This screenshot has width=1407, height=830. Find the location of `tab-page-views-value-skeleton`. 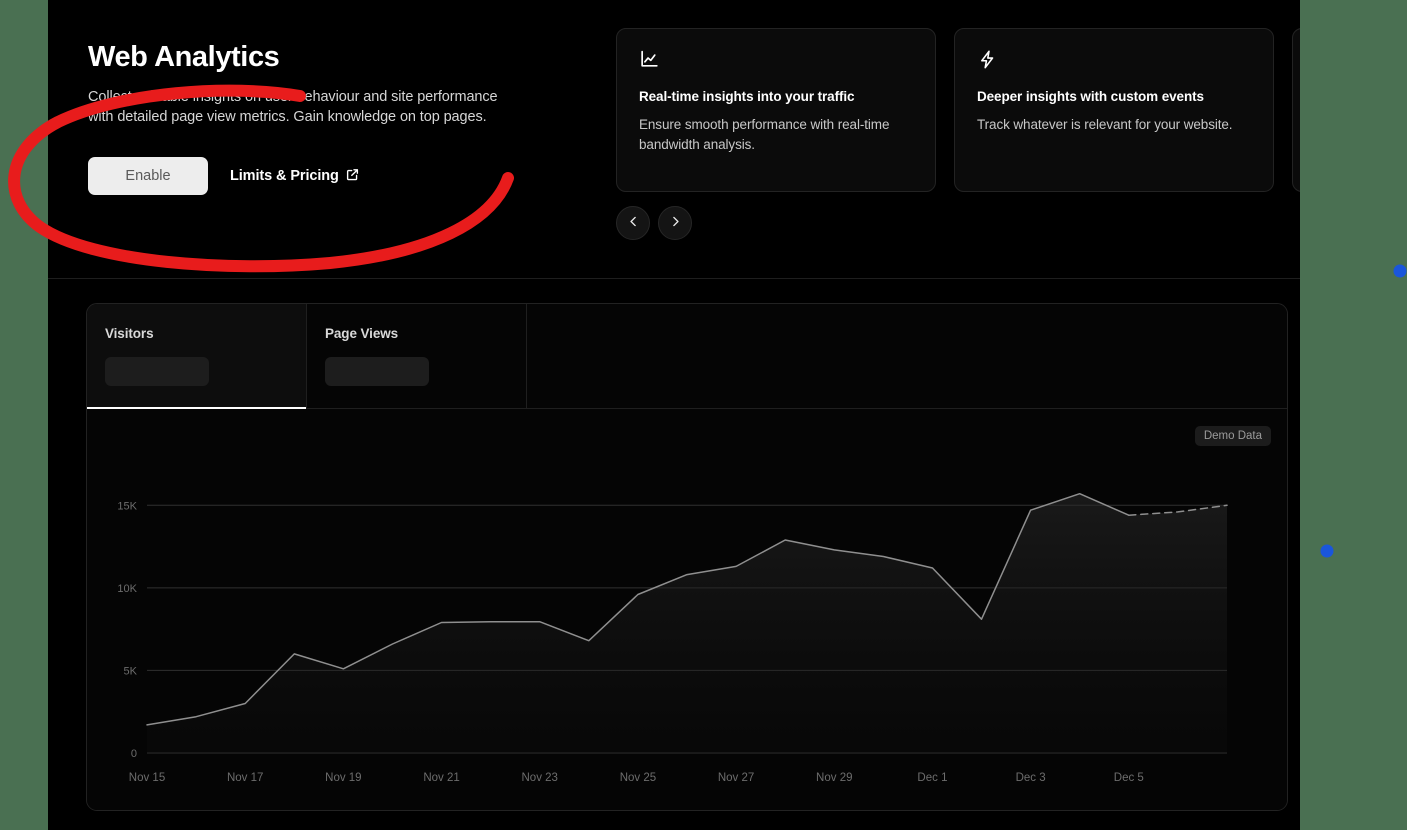

tab-page-views-value-skeleton is located at coordinates (377, 371).